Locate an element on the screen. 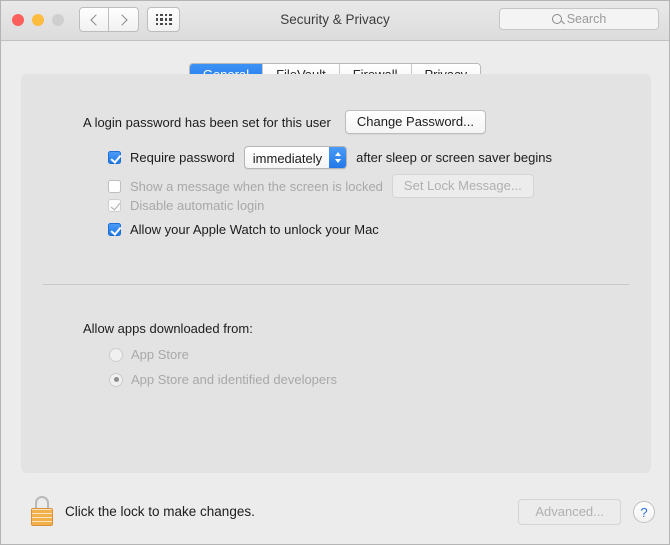  show-lock-message-checkbox is located at coordinates (114, 186).